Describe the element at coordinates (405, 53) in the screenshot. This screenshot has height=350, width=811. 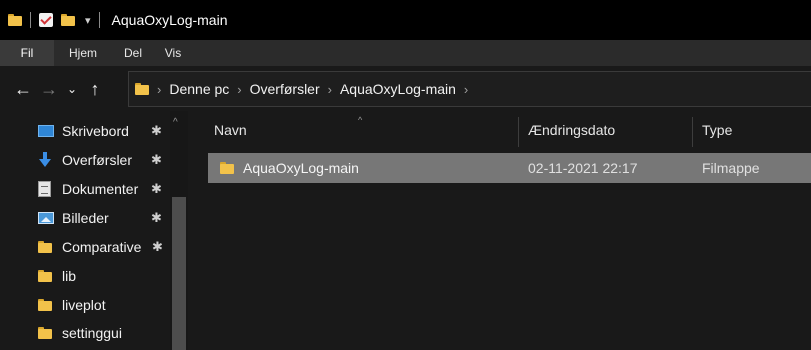
I see `ribbon-tabs: Fil Hjem Del Vis` at that location.